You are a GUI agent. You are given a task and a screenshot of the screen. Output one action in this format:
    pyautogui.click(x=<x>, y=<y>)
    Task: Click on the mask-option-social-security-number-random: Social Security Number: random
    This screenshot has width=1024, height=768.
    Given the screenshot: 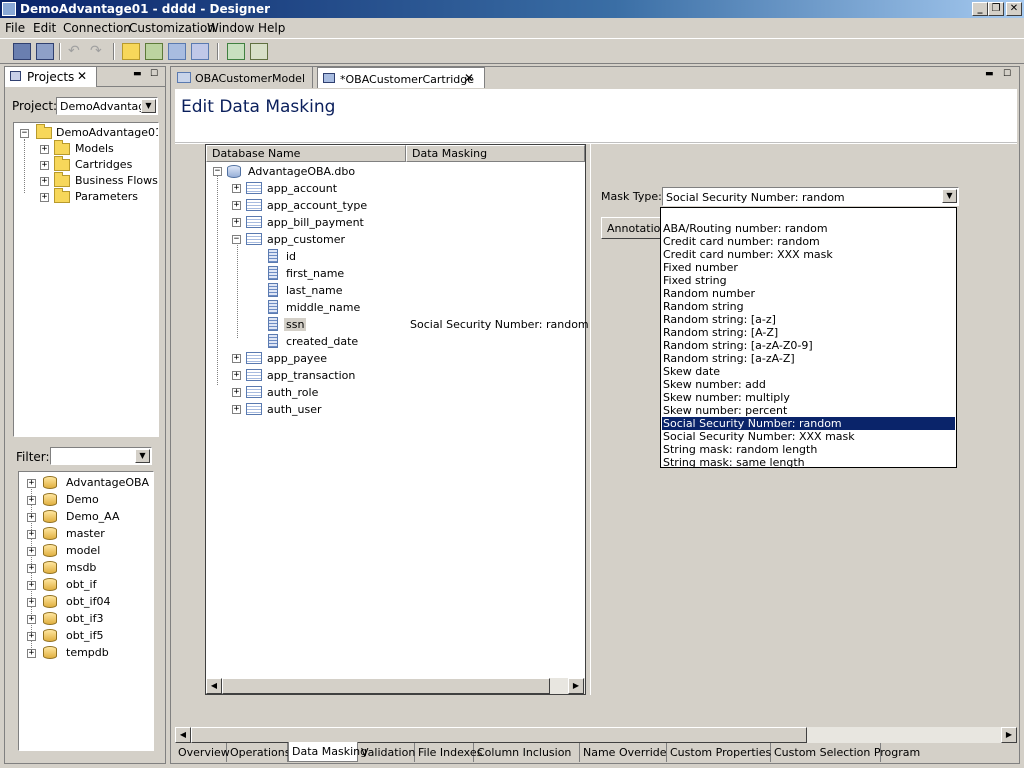 What is the action you would take?
    pyautogui.click(x=808, y=423)
    